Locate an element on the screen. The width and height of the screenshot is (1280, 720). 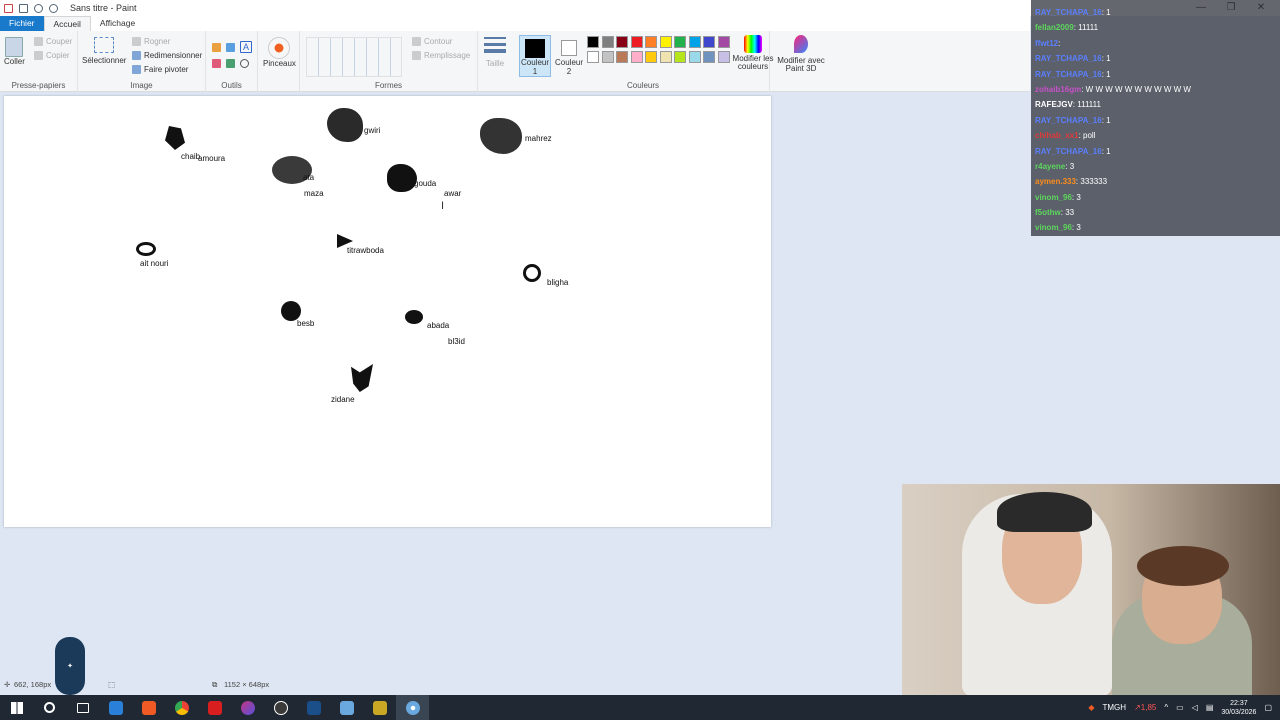
tab-home: Accueil is located at coordinates (67, 23).